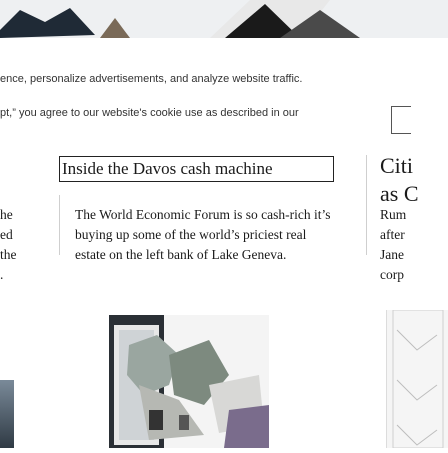 Image resolution: width=448 pixels, height=453 pixels. I want to click on right-article-summary: Rum after Jane corp, so click(414, 245).